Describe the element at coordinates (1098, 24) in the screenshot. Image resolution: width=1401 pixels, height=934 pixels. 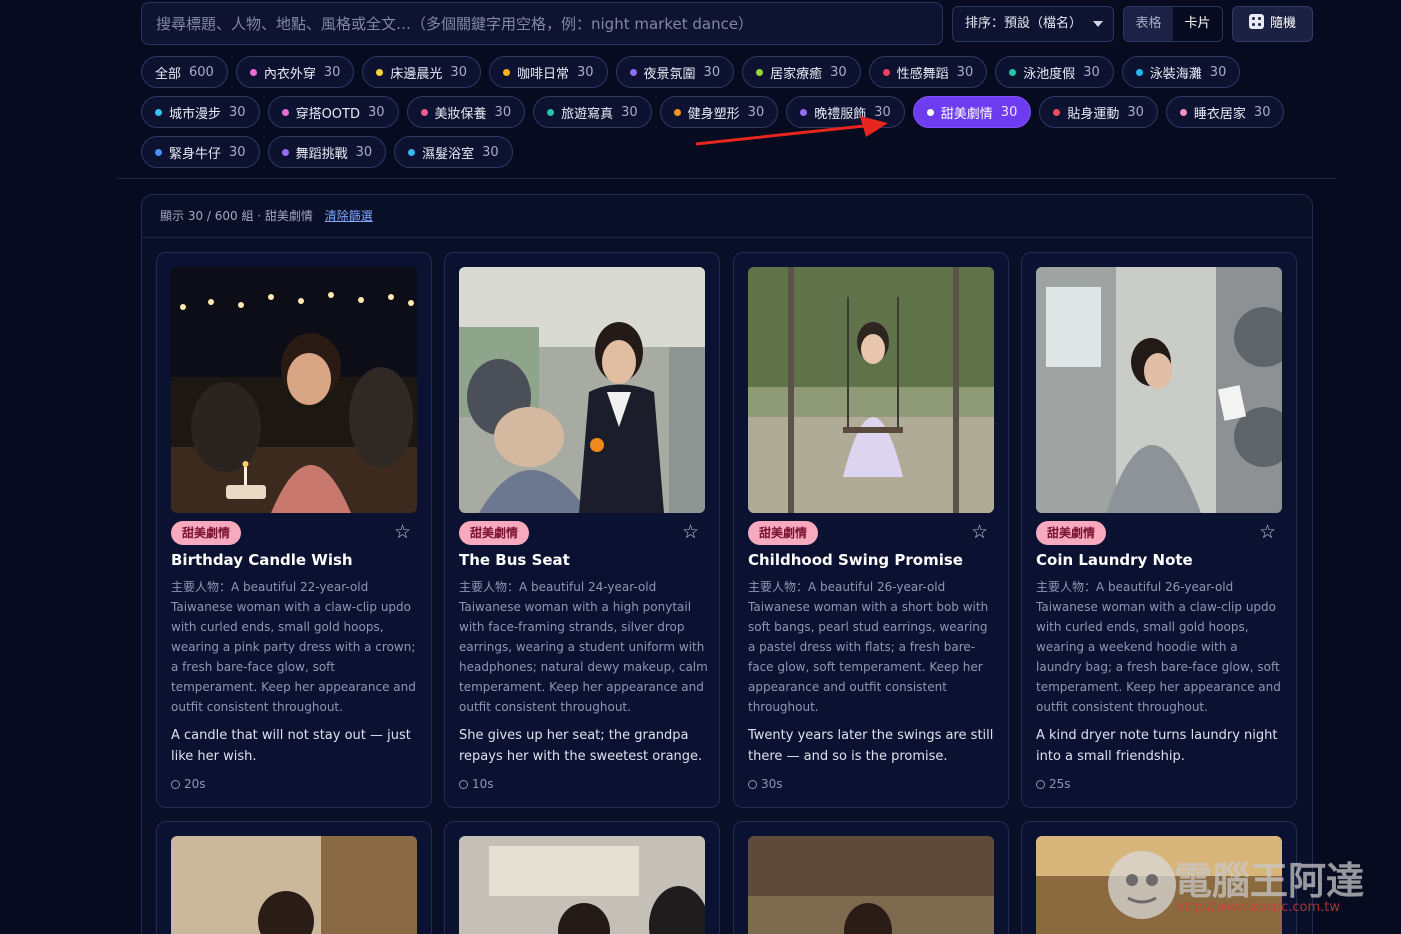
I see `chevron-down-icon` at that location.